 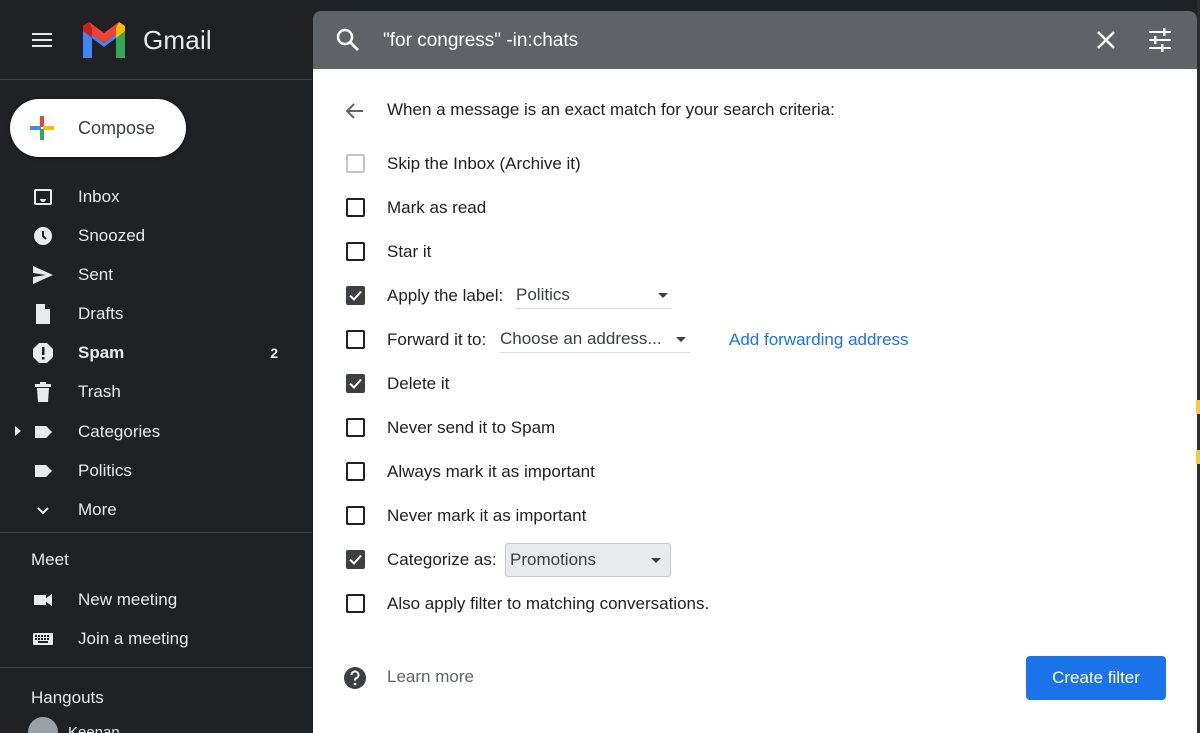 What do you see at coordinates (177, 40) in the screenshot?
I see `app-name: Gmail` at bounding box center [177, 40].